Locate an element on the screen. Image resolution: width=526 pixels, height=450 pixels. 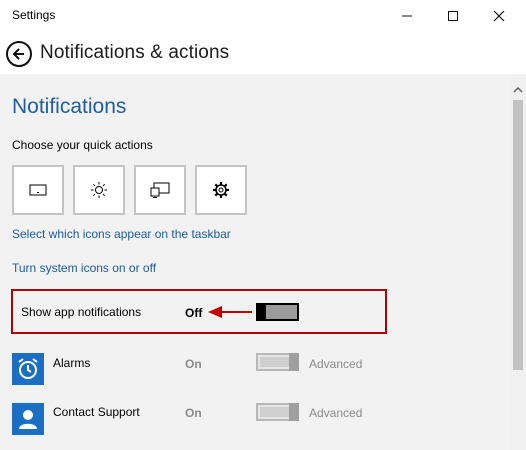
contact-support-toggle is located at coordinates (277, 412).